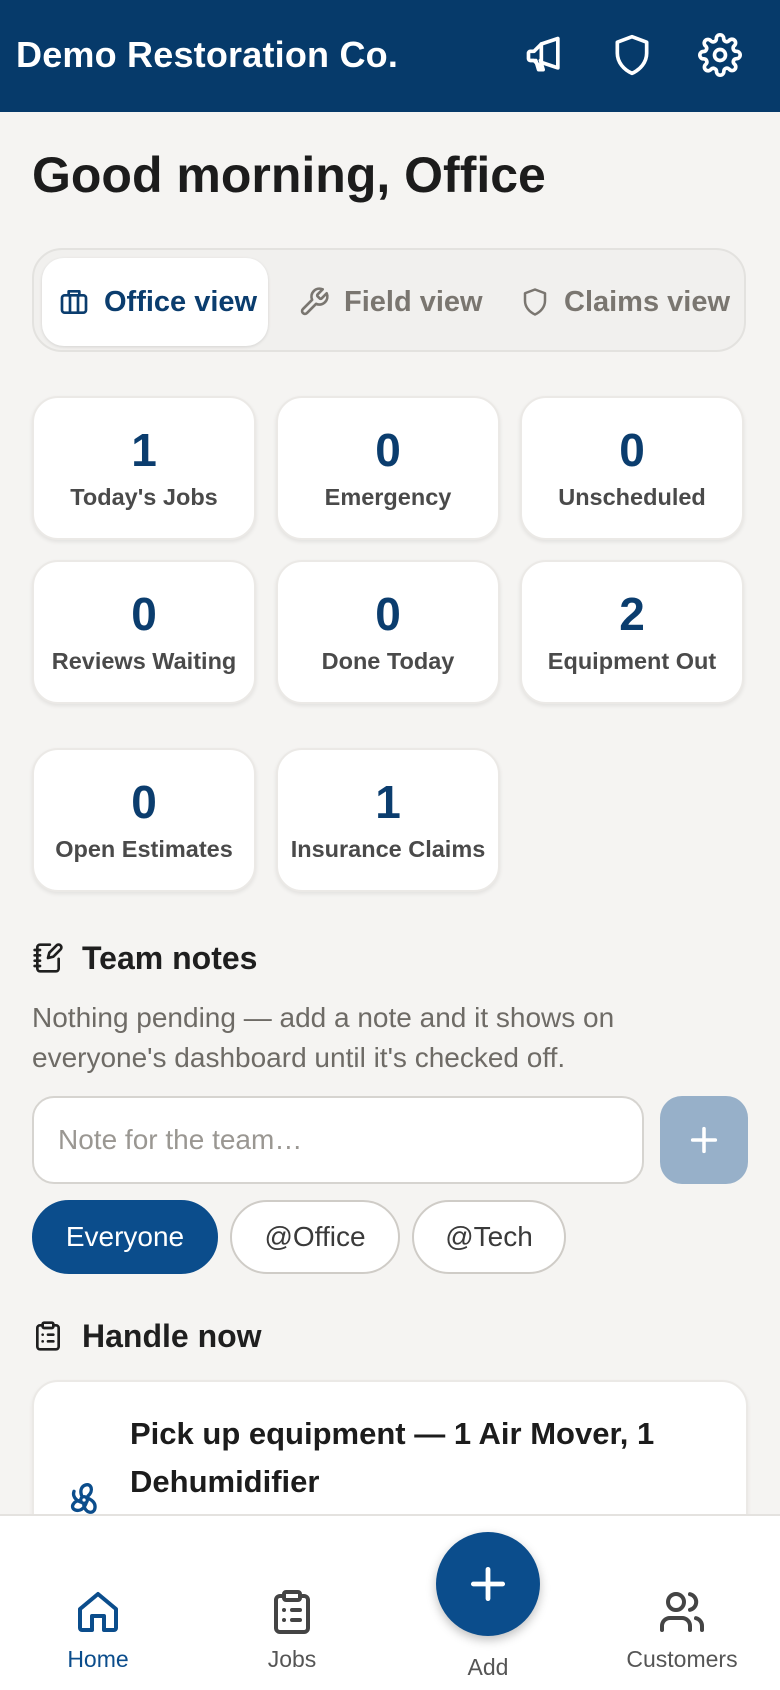  I want to click on stat-value: 2, so click(632, 614).